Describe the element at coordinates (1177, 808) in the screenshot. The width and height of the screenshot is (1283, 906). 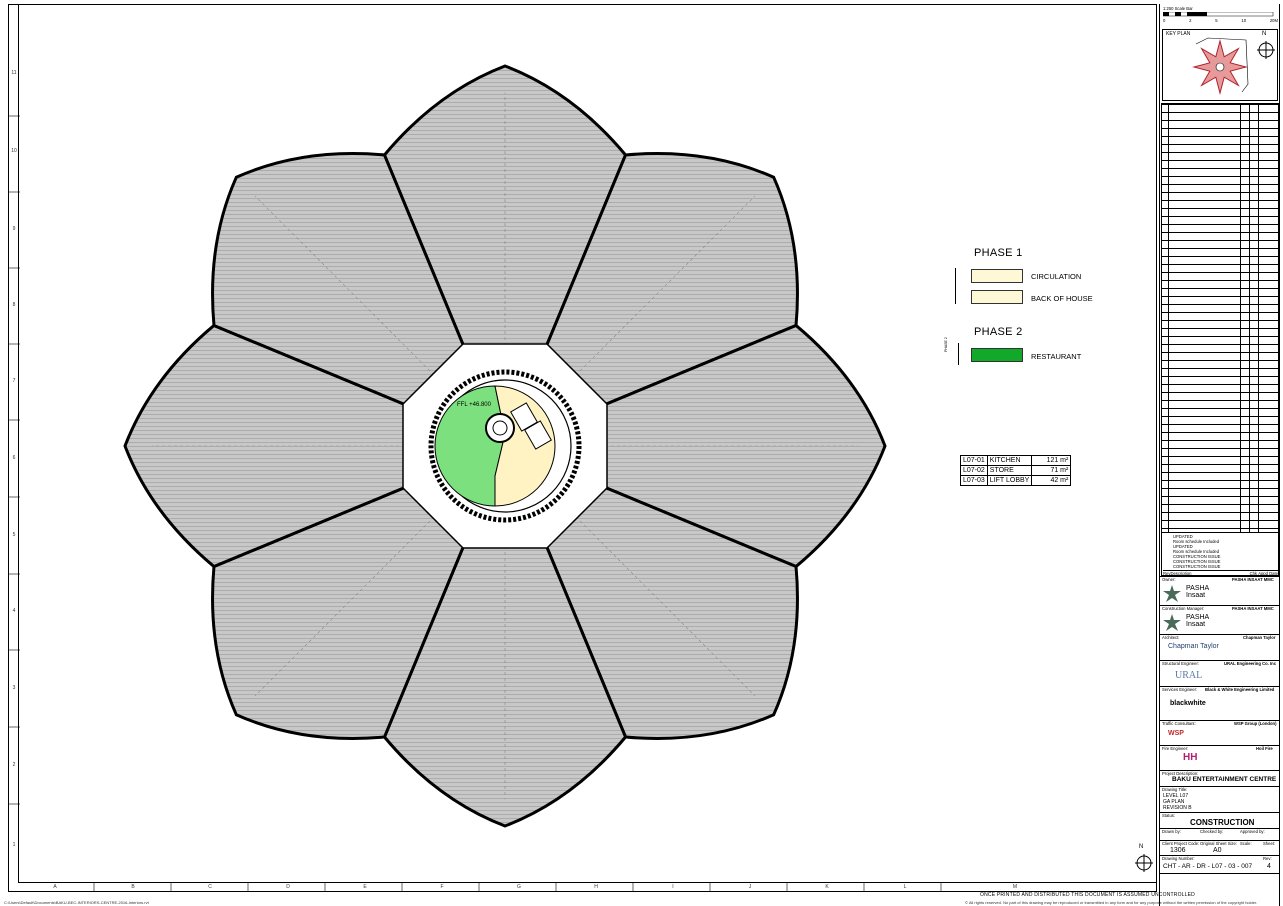
I see `drawing-title-line: REVISION B` at that location.